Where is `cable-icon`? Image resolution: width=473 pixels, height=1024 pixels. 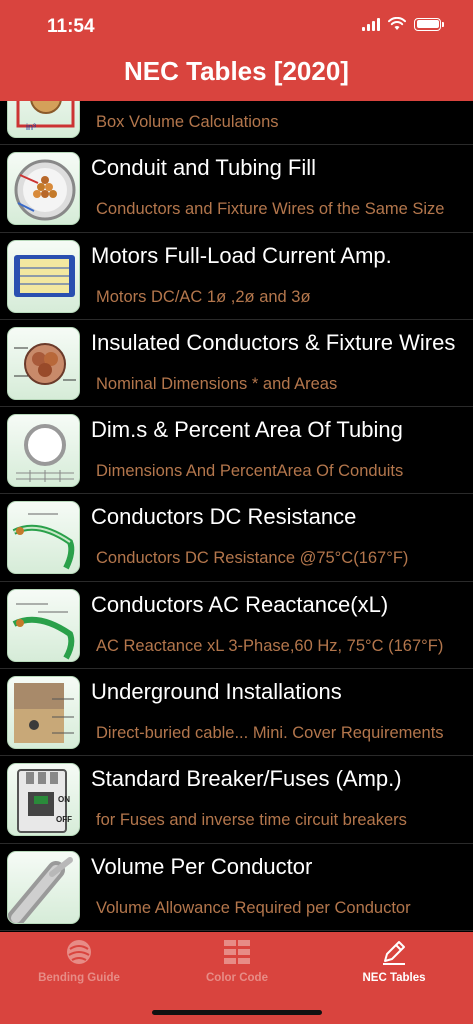 cable-icon is located at coordinates (43, 887).